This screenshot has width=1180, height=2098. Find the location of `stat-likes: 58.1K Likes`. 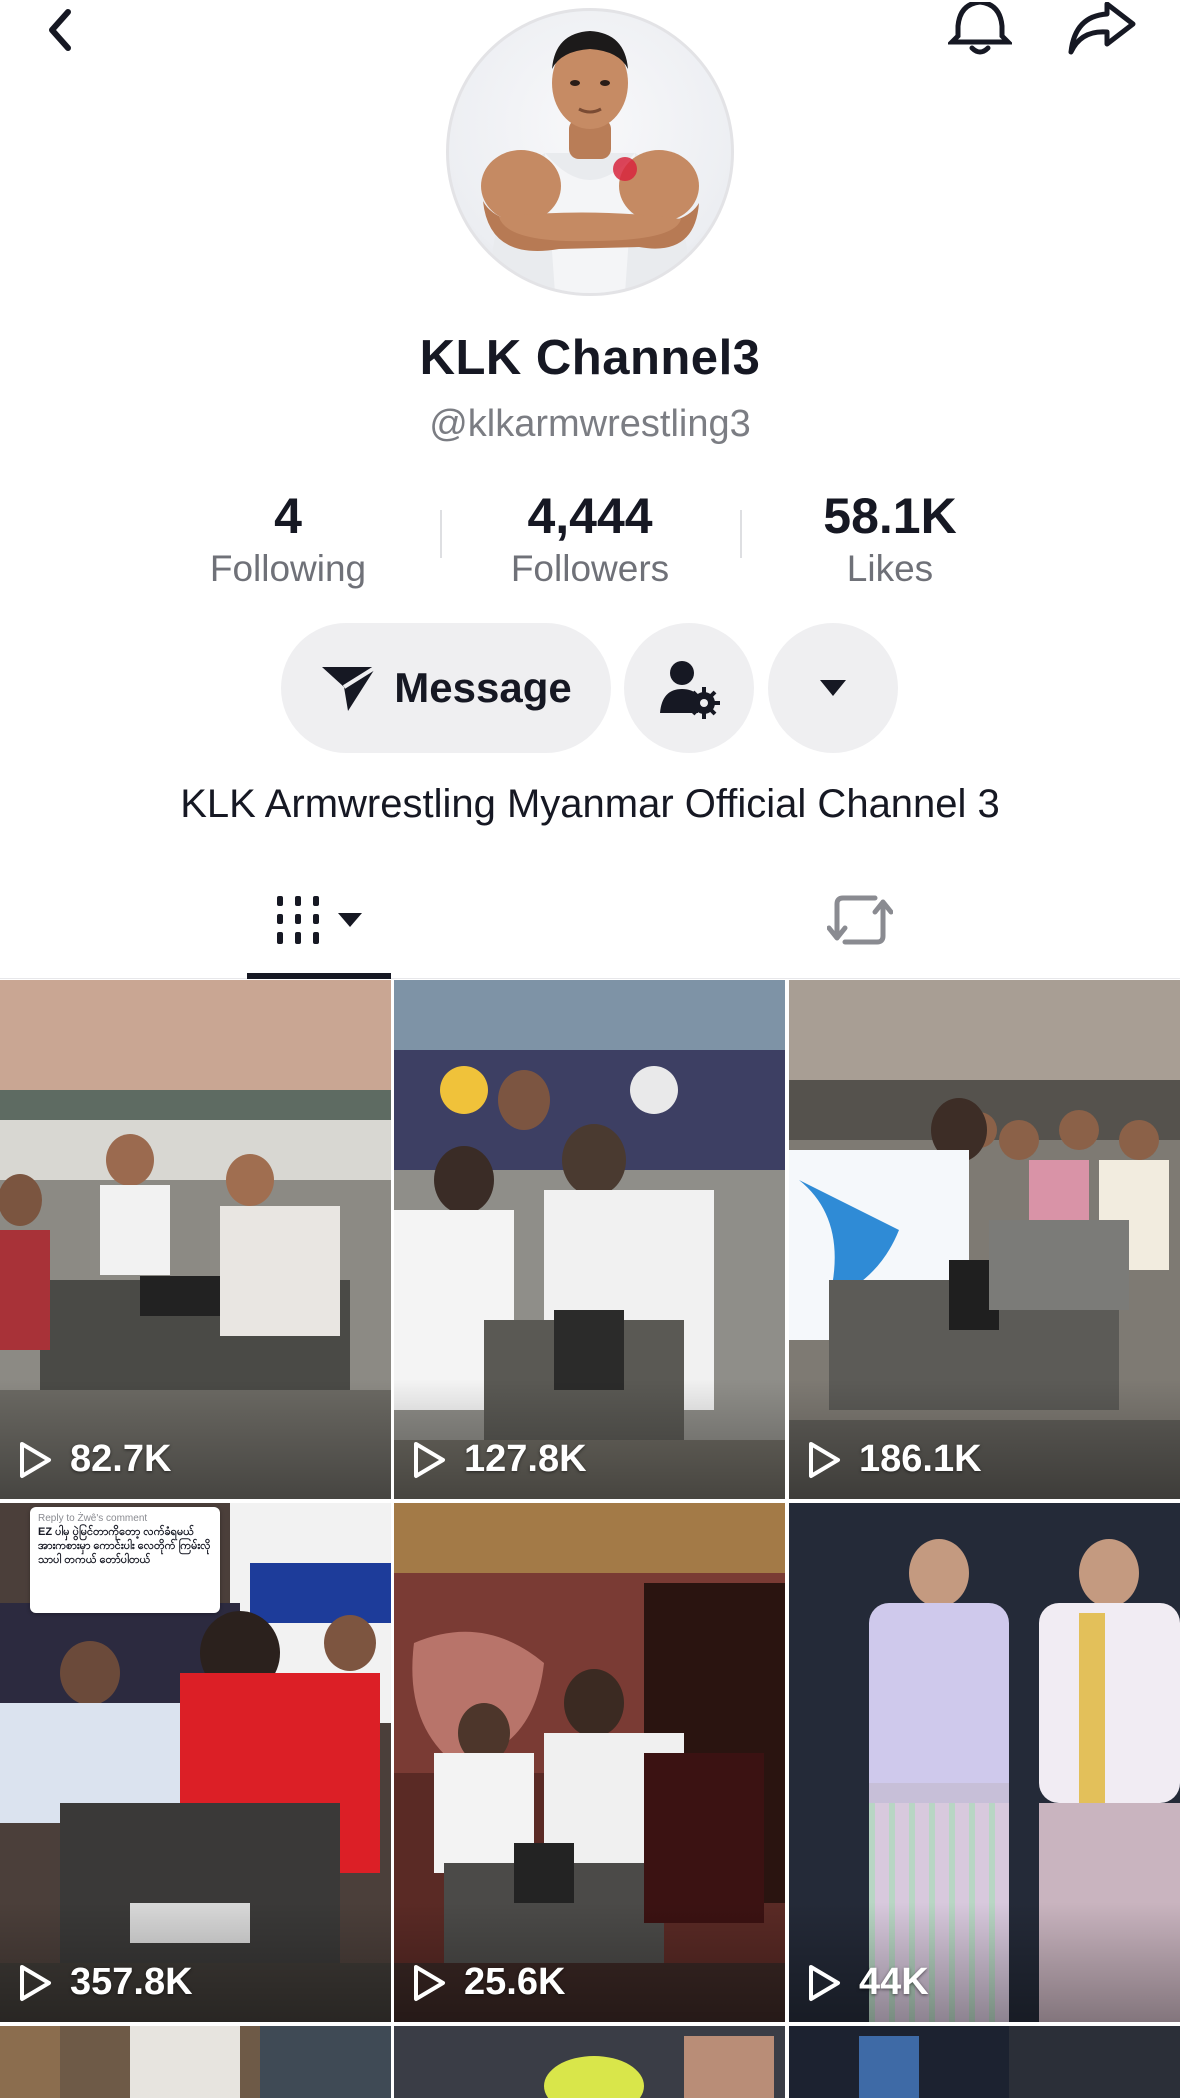

stat-likes: 58.1K Likes is located at coordinates (890, 540).